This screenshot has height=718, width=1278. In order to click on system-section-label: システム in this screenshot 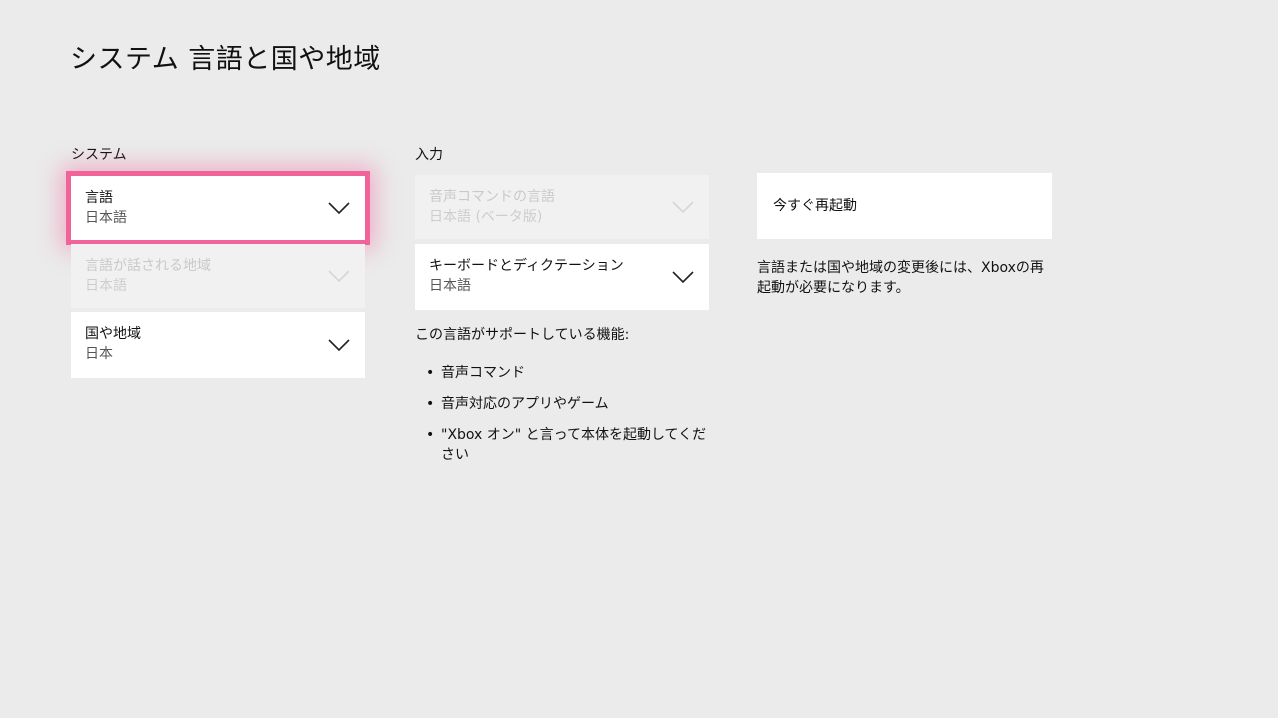, I will do `click(99, 155)`.